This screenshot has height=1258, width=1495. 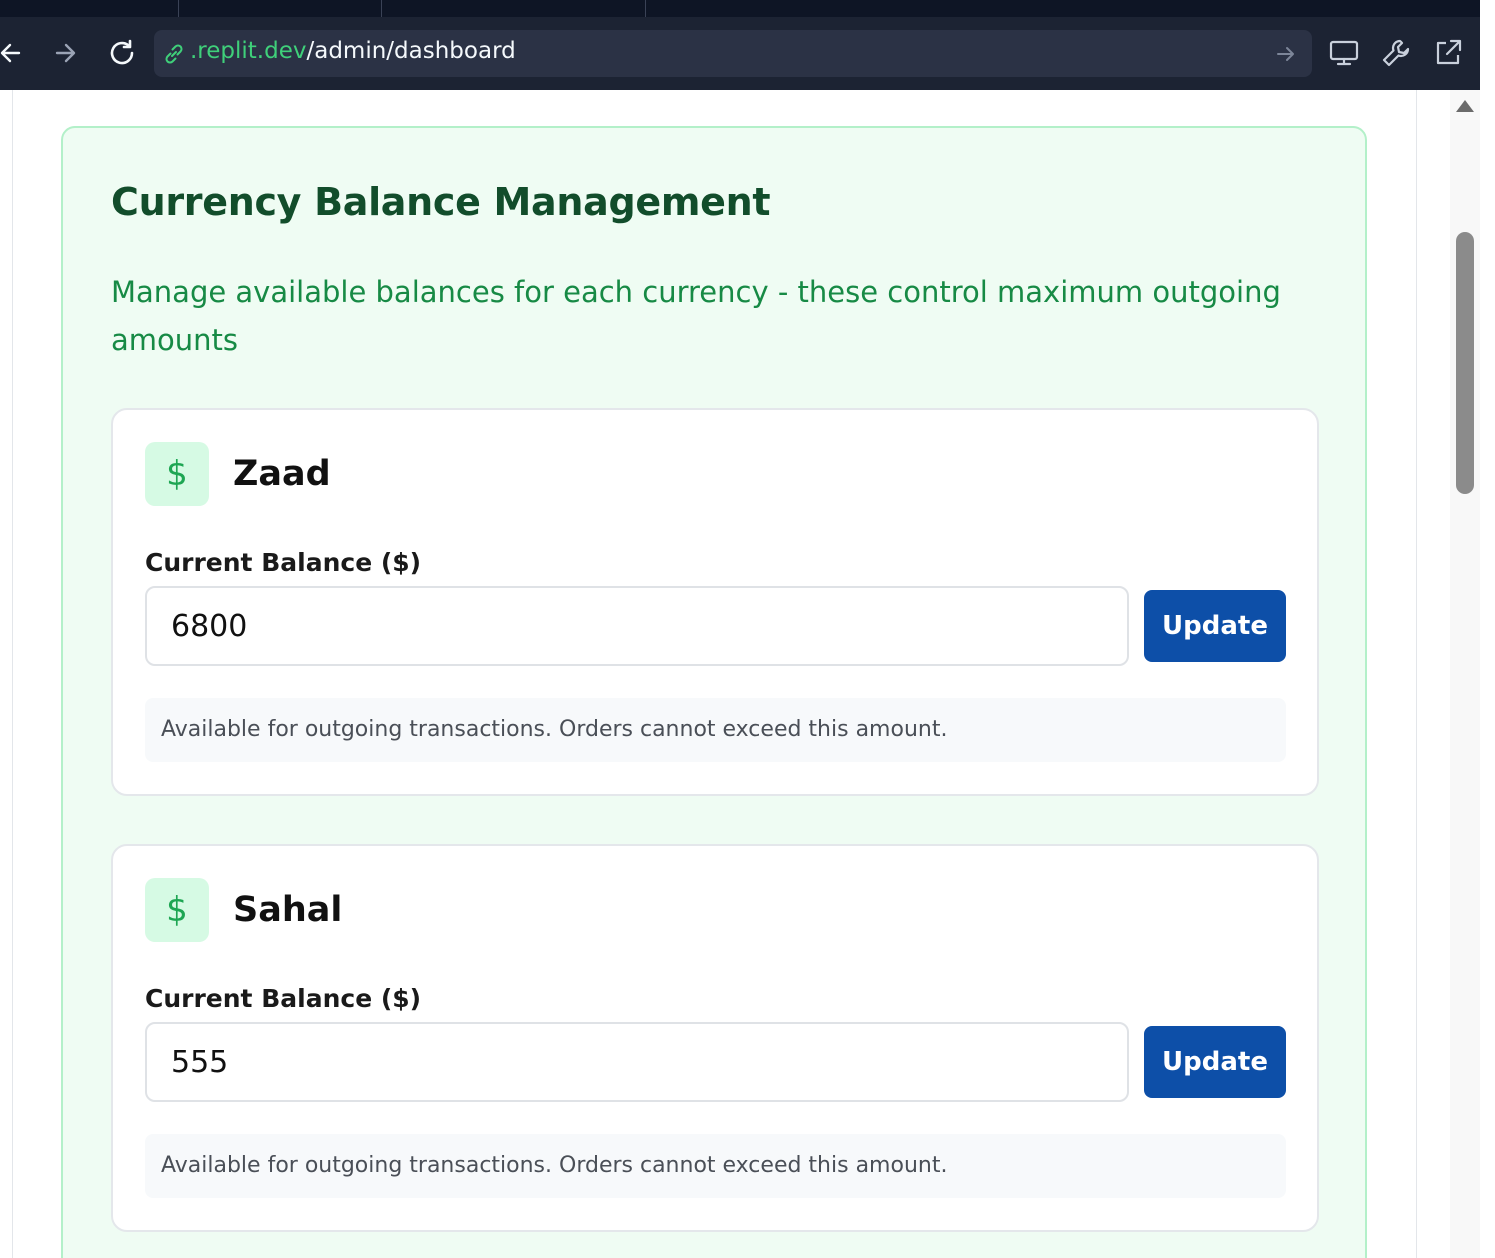 I want to click on back-button, so click(x=14, y=53).